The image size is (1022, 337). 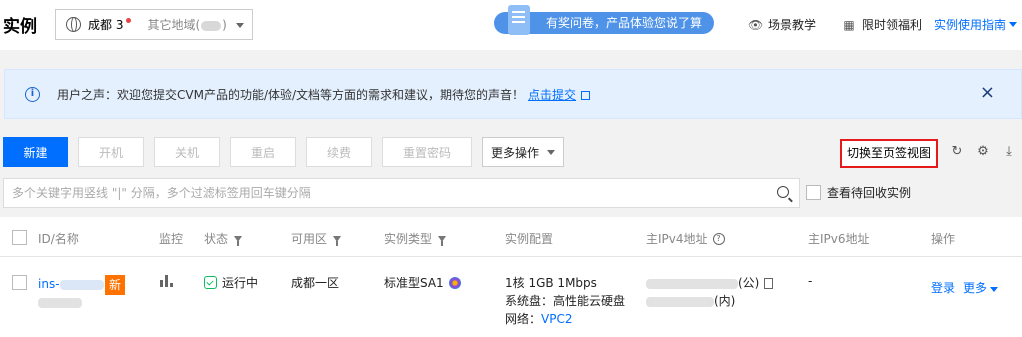 I want to click on row-checkbox, so click(x=19, y=282).